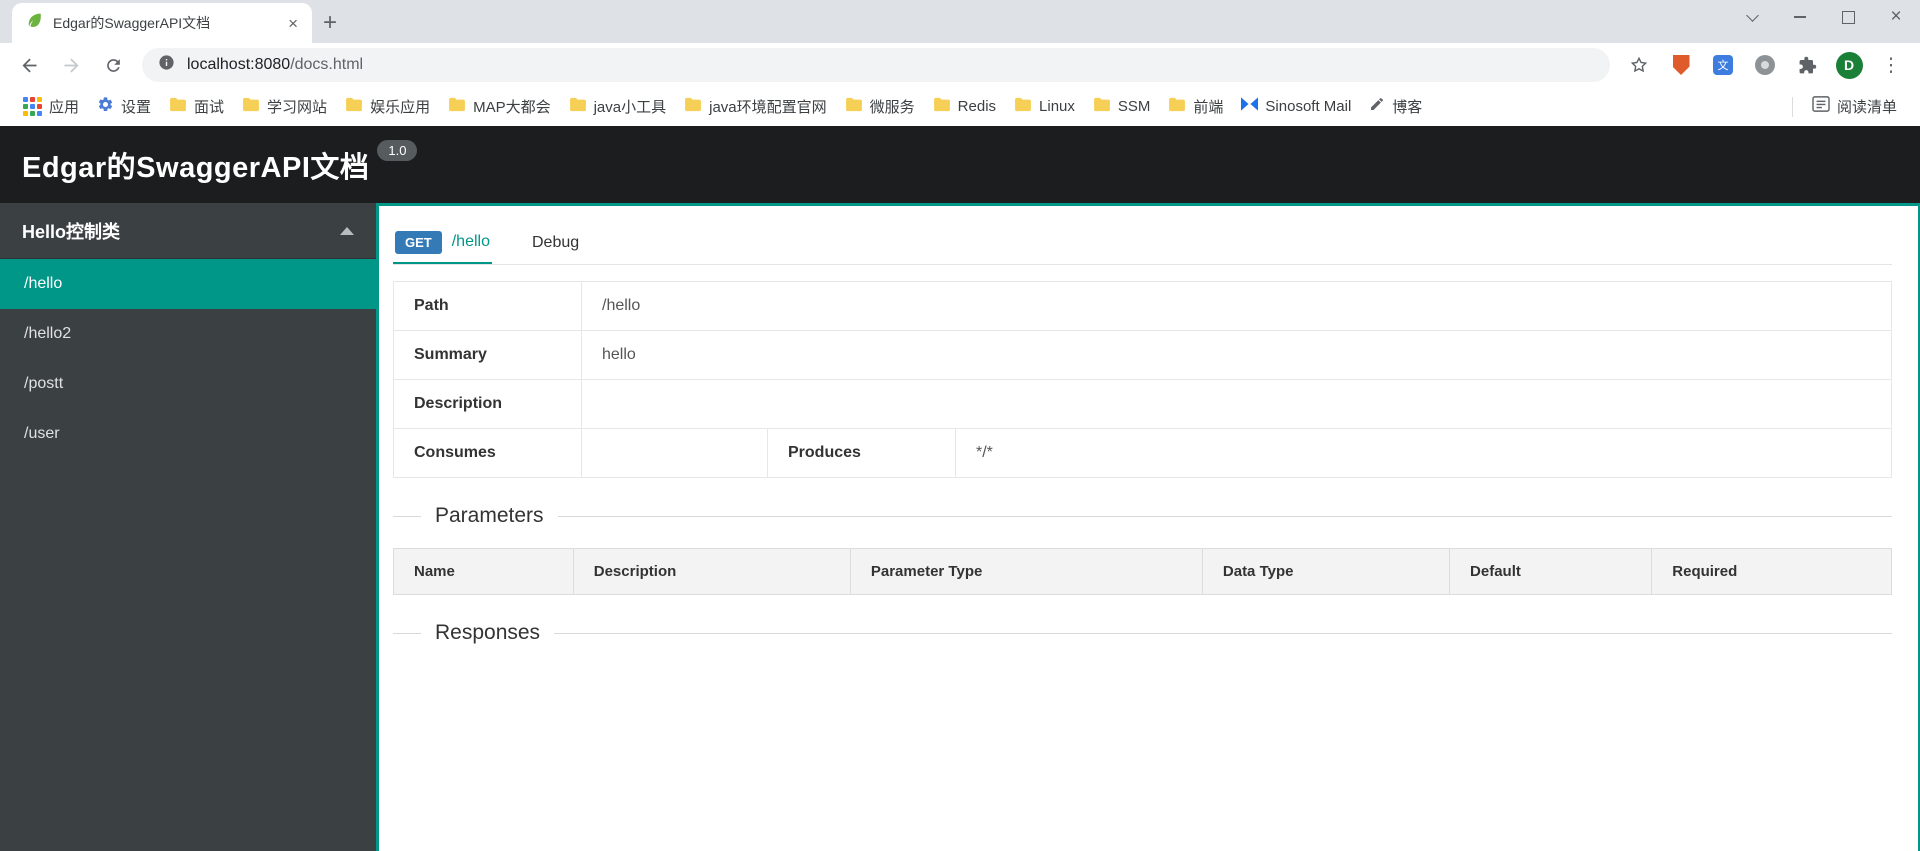 This screenshot has height=851, width=1920. I want to click on translate-extension-icon: 文, so click(1723, 65).